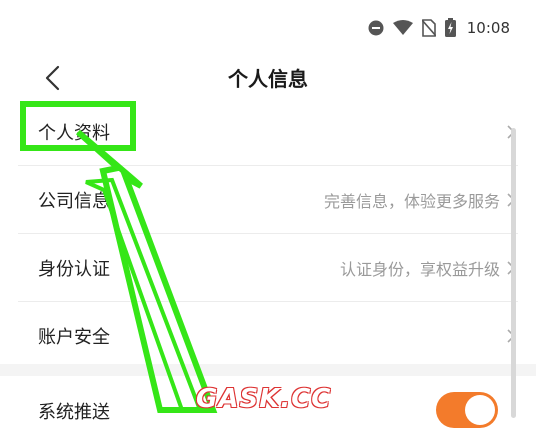 This screenshot has width=536, height=443. Describe the element at coordinates (74, 201) in the screenshot. I see `list-item-label: 公司信息` at that location.